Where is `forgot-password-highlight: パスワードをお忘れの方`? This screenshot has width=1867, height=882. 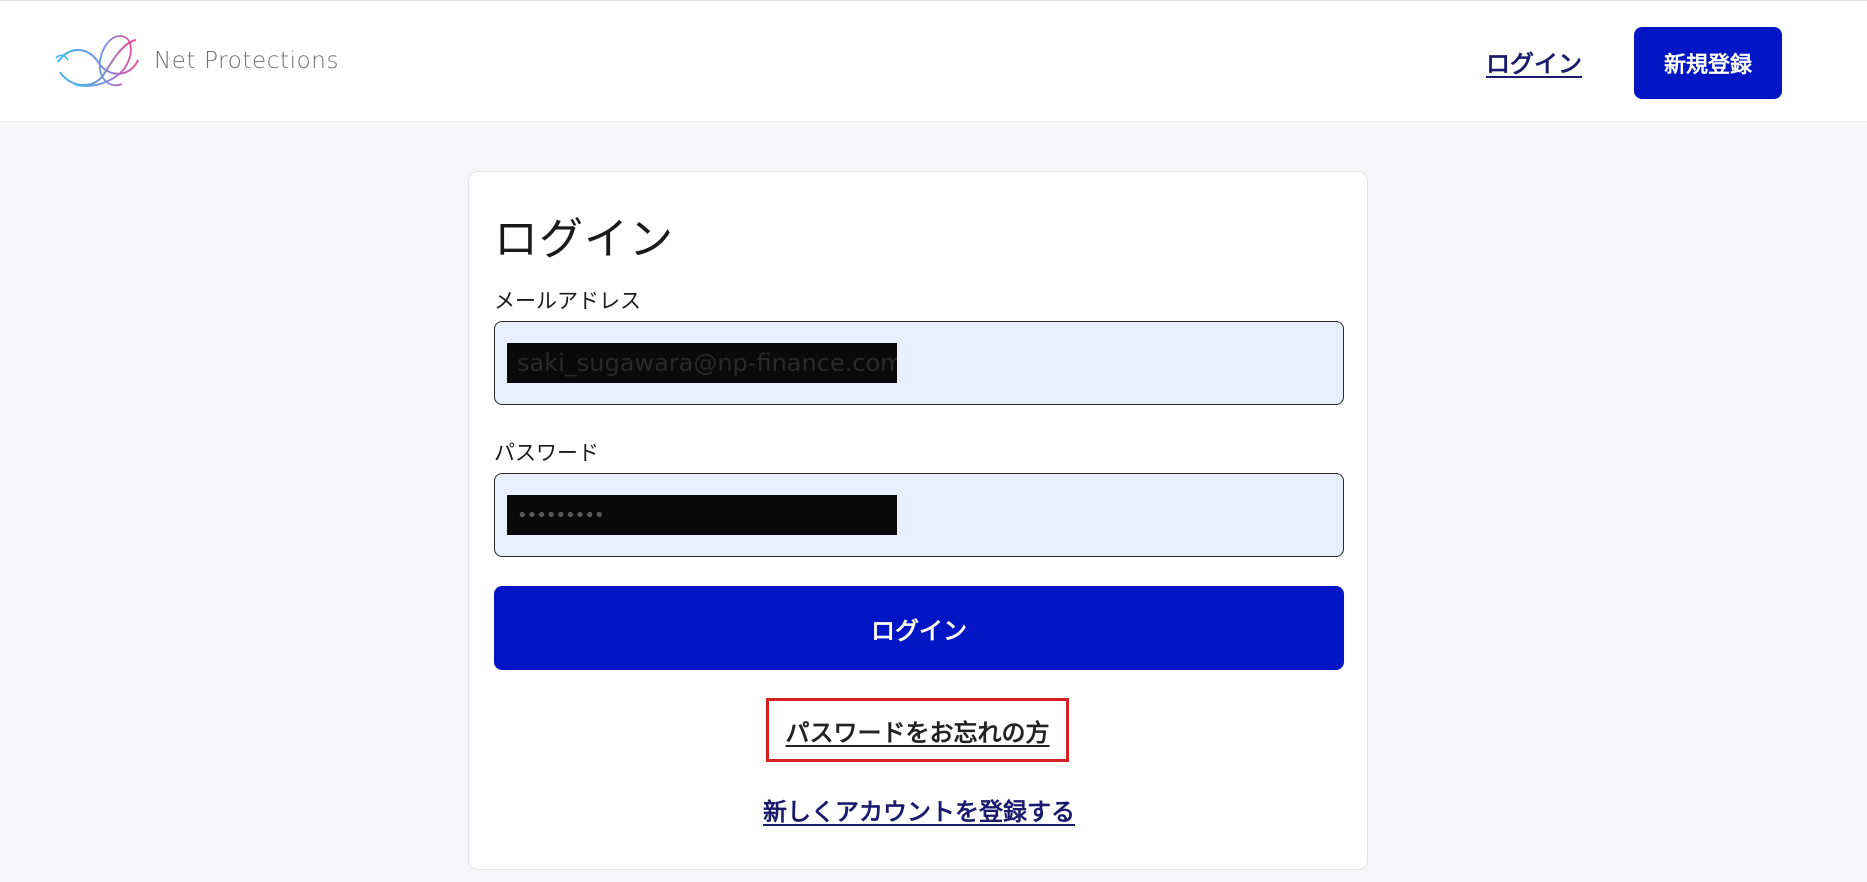
forgot-password-highlight: パスワードをお忘れの方 is located at coordinates (917, 730).